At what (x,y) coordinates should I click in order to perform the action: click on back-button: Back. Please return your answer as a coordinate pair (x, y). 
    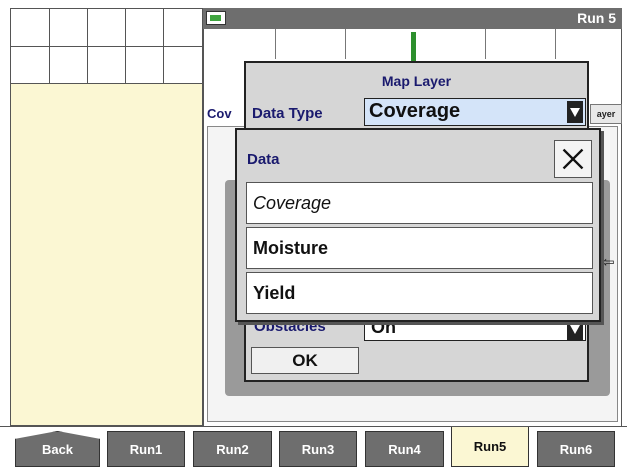
    Looking at the image, I should click on (57, 449).